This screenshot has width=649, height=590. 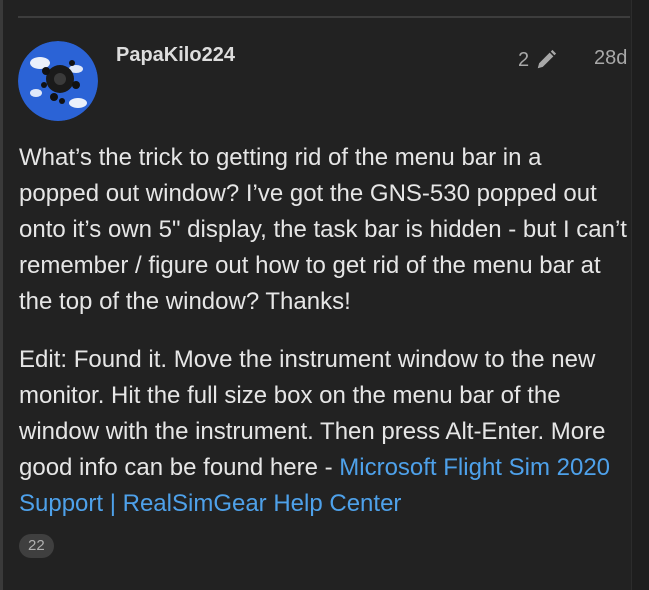 I want to click on user-avatar, so click(x=58, y=81).